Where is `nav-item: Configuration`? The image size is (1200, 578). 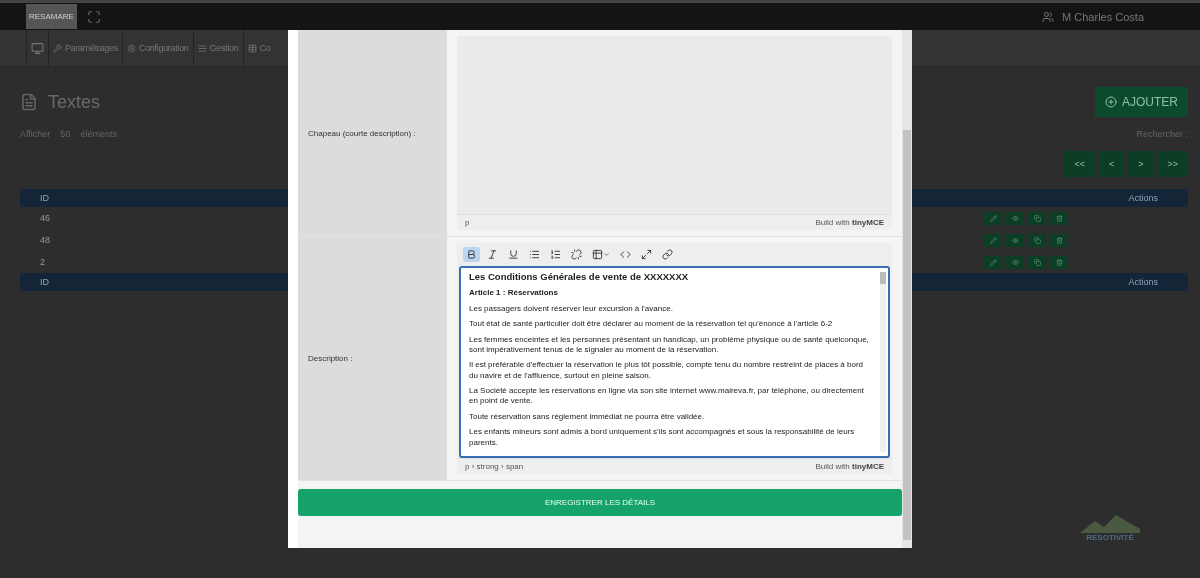
nav-item: Configuration is located at coordinates (157, 48).